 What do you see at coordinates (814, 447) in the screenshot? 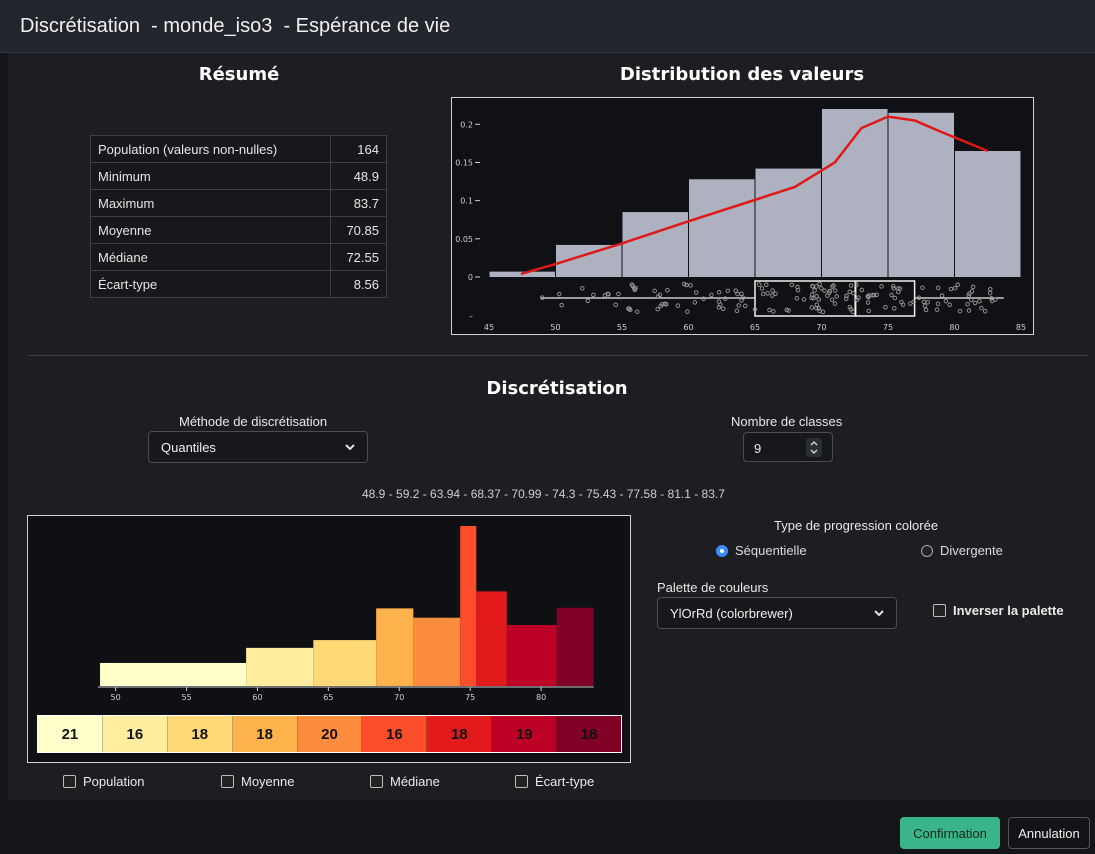
I see `stepper-arrows-icon` at bounding box center [814, 447].